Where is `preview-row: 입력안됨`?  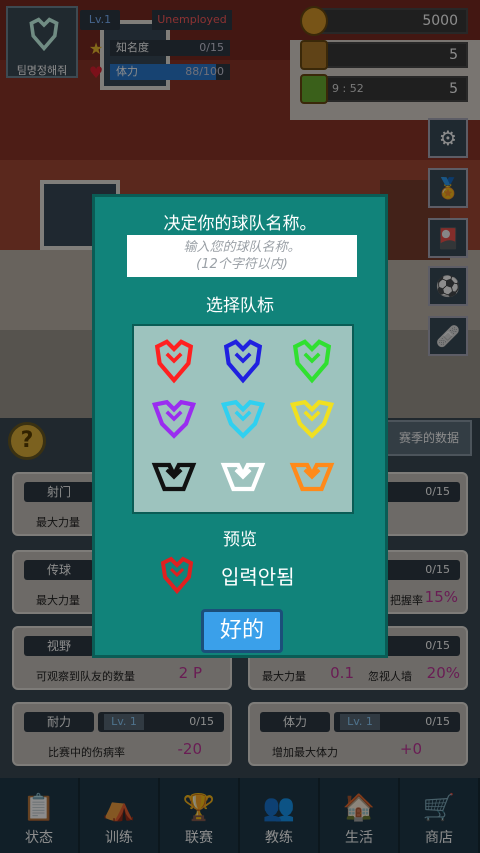
preview-row: 입력안됨 is located at coordinates (226, 575).